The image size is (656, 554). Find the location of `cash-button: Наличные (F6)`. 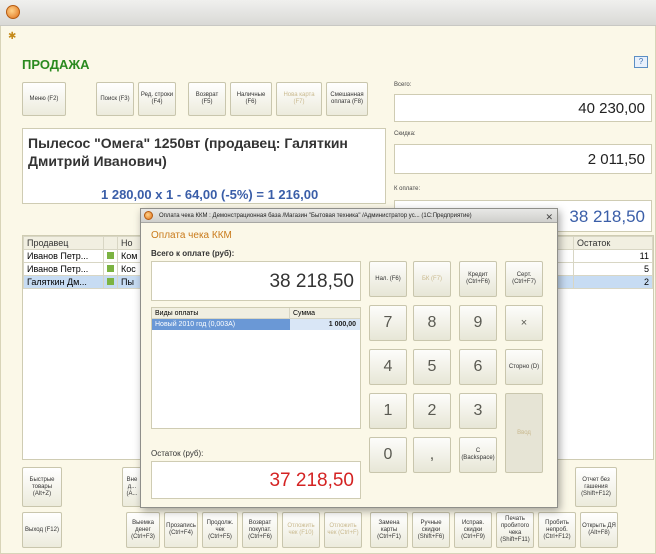

cash-button: Наличные (F6) is located at coordinates (251, 99).